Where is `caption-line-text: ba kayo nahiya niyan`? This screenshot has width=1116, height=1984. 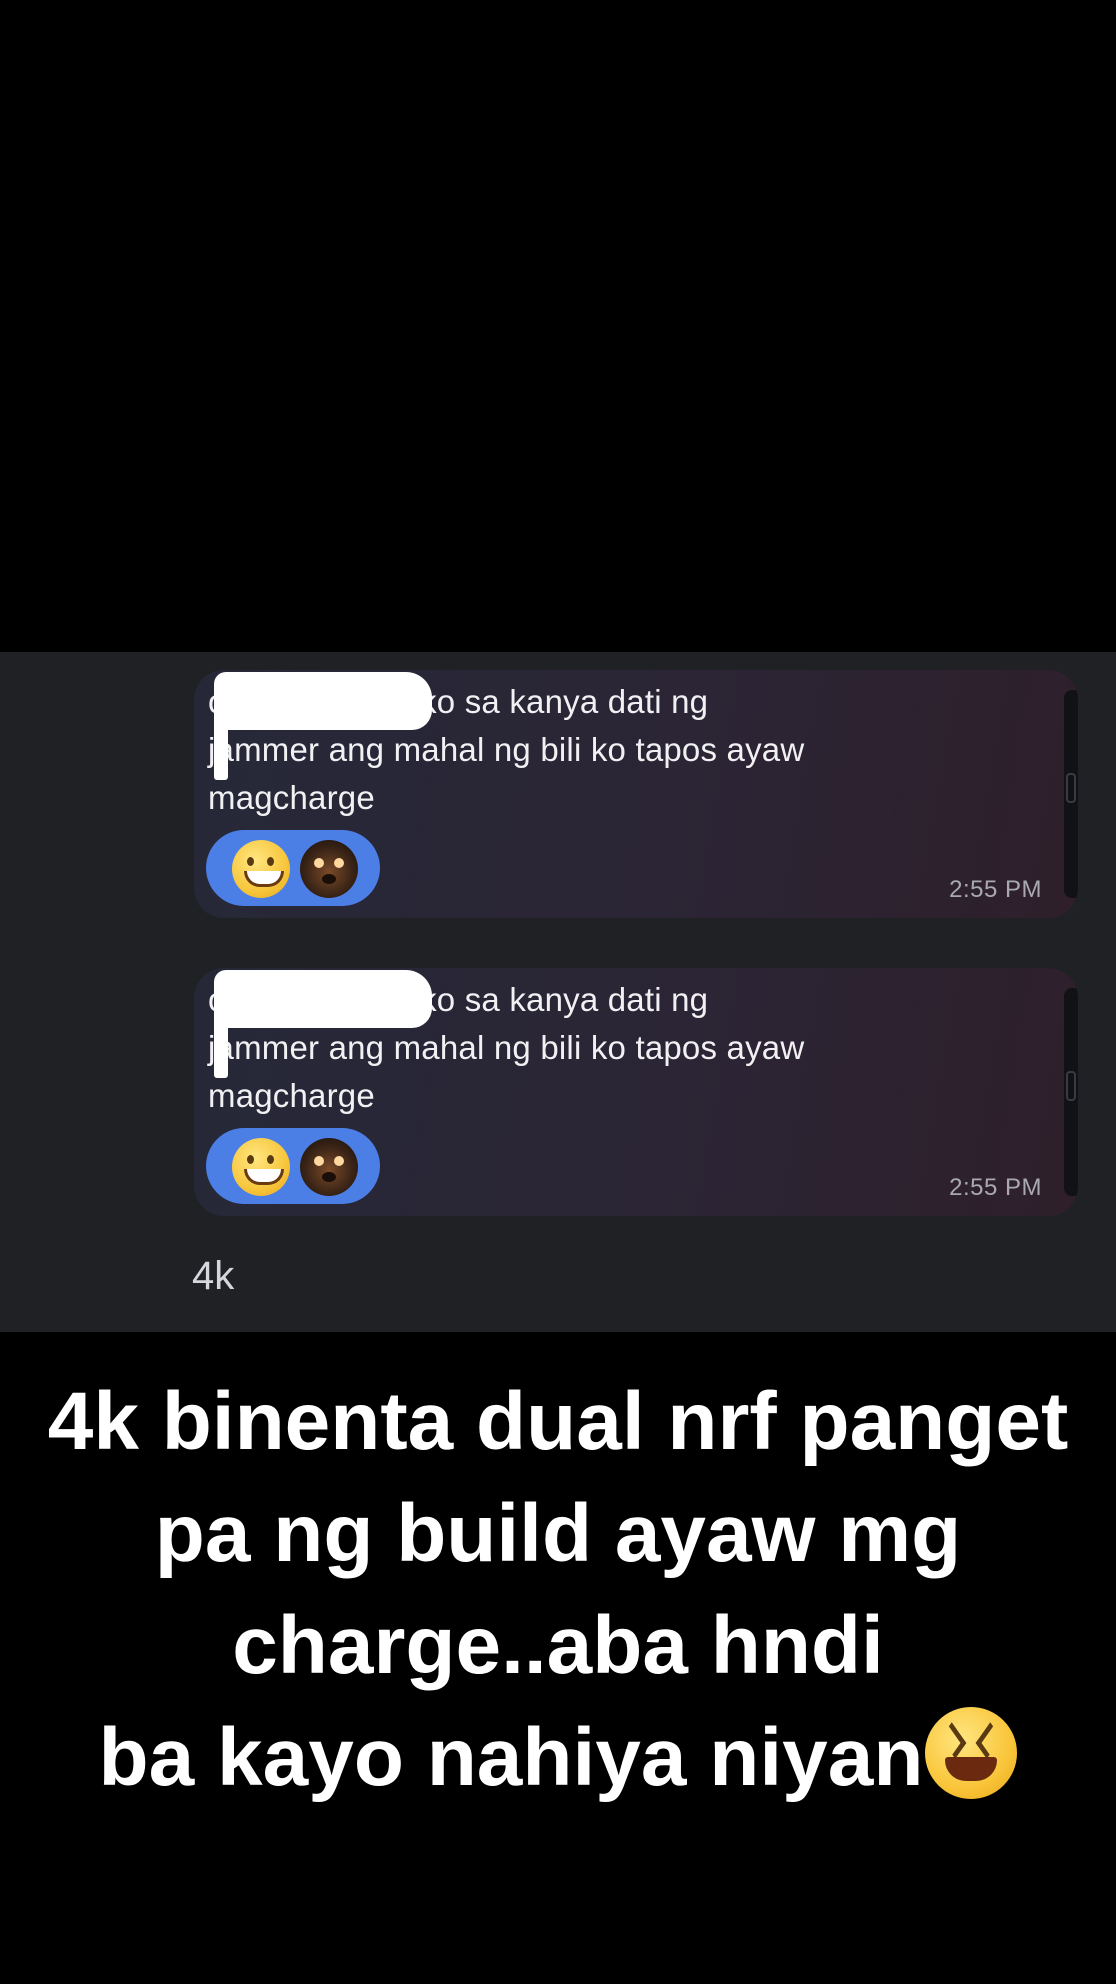
caption-line-text: ba kayo nahiya niyan is located at coordinates (511, 1757).